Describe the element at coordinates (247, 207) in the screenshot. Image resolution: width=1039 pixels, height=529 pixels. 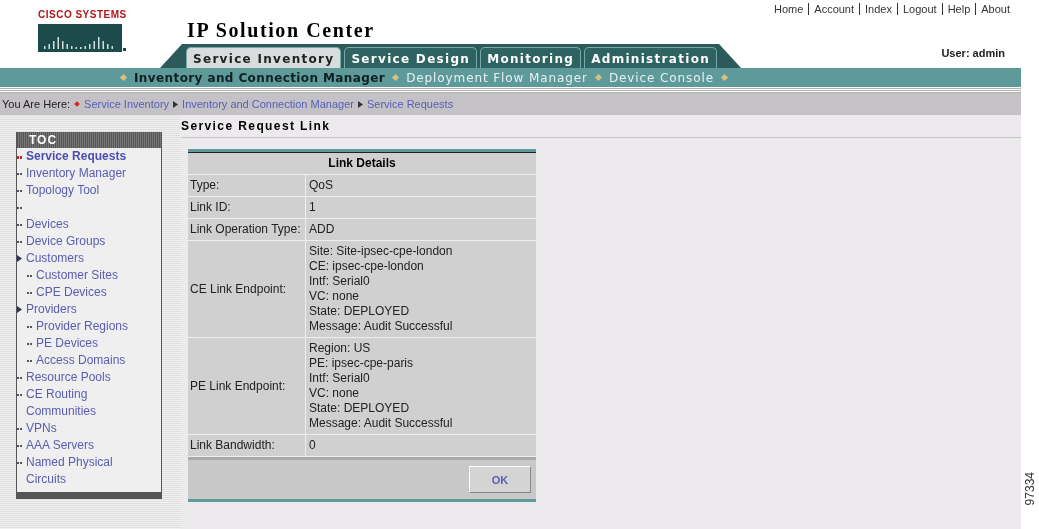
I see `table-cell: Link ID:` at that location.